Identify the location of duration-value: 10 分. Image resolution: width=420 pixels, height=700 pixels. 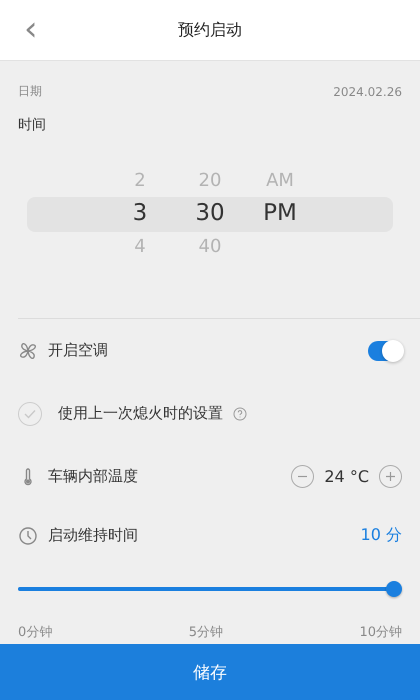
(381, 535).